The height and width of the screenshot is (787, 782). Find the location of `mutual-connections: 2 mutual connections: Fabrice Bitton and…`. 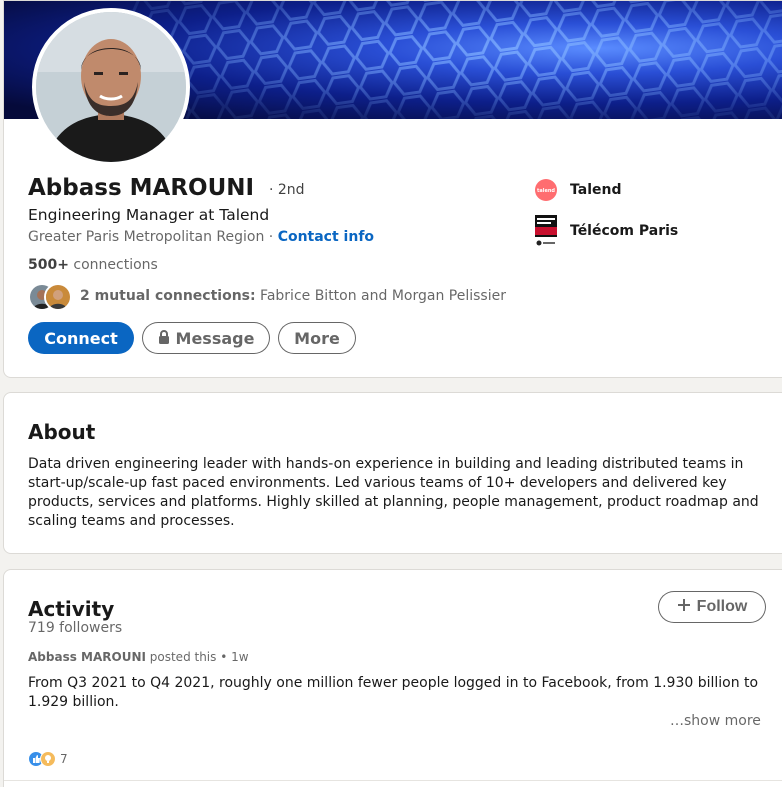

mutual-connections: 2 mutual connections: Fabrice Bitton and… is located at coordinates (293, 296).